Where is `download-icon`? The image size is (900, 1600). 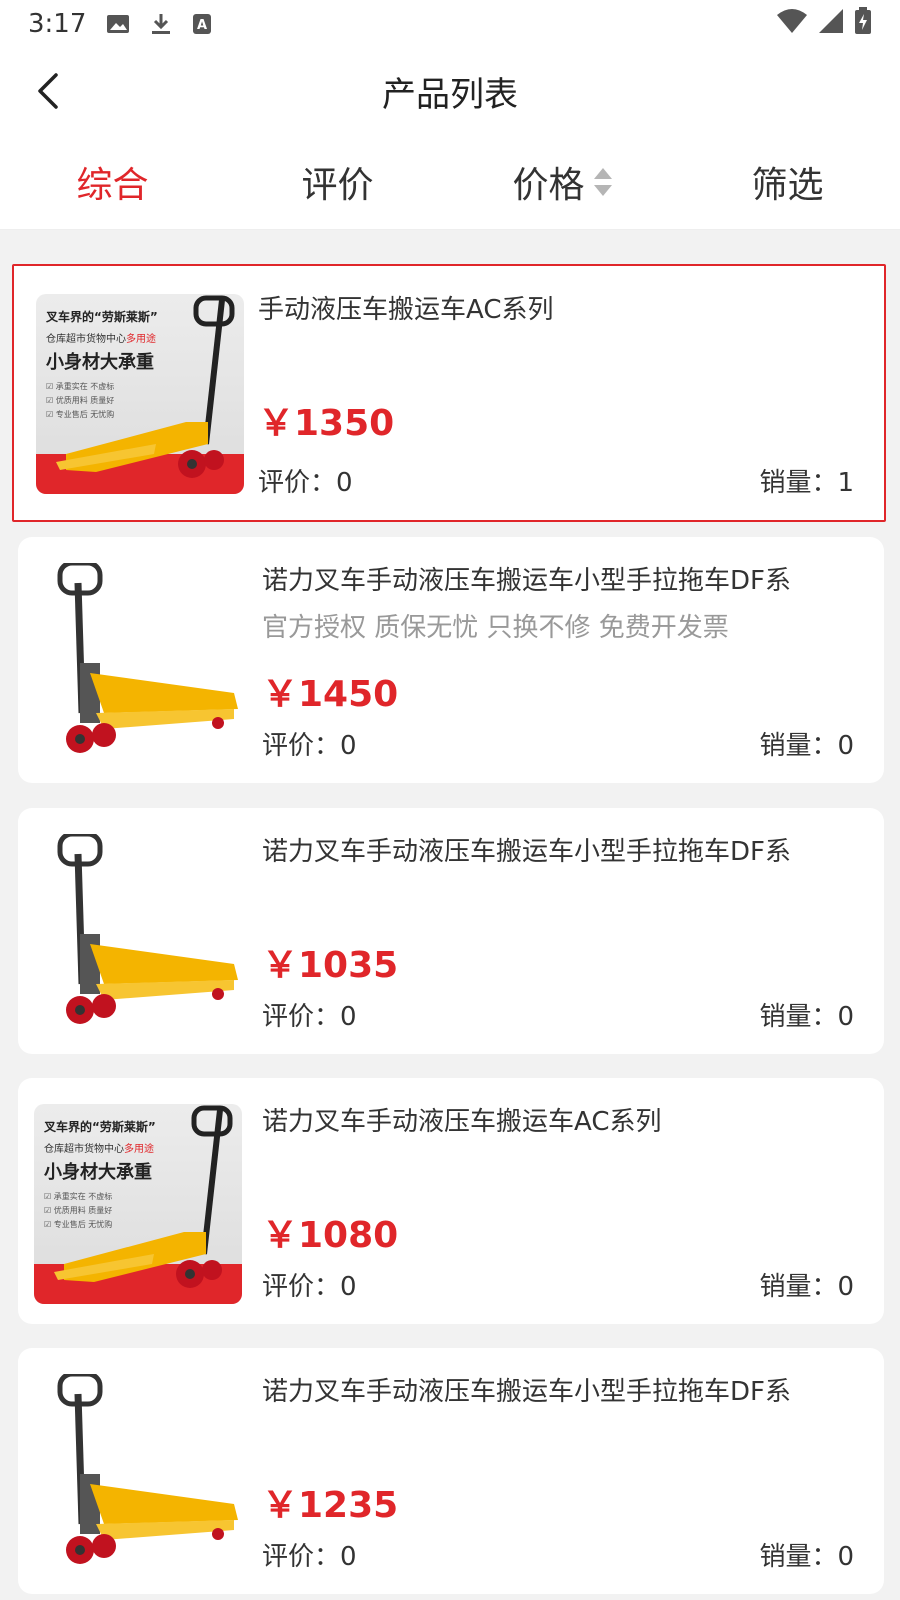 download-icon is located at coordinates (161, 24).